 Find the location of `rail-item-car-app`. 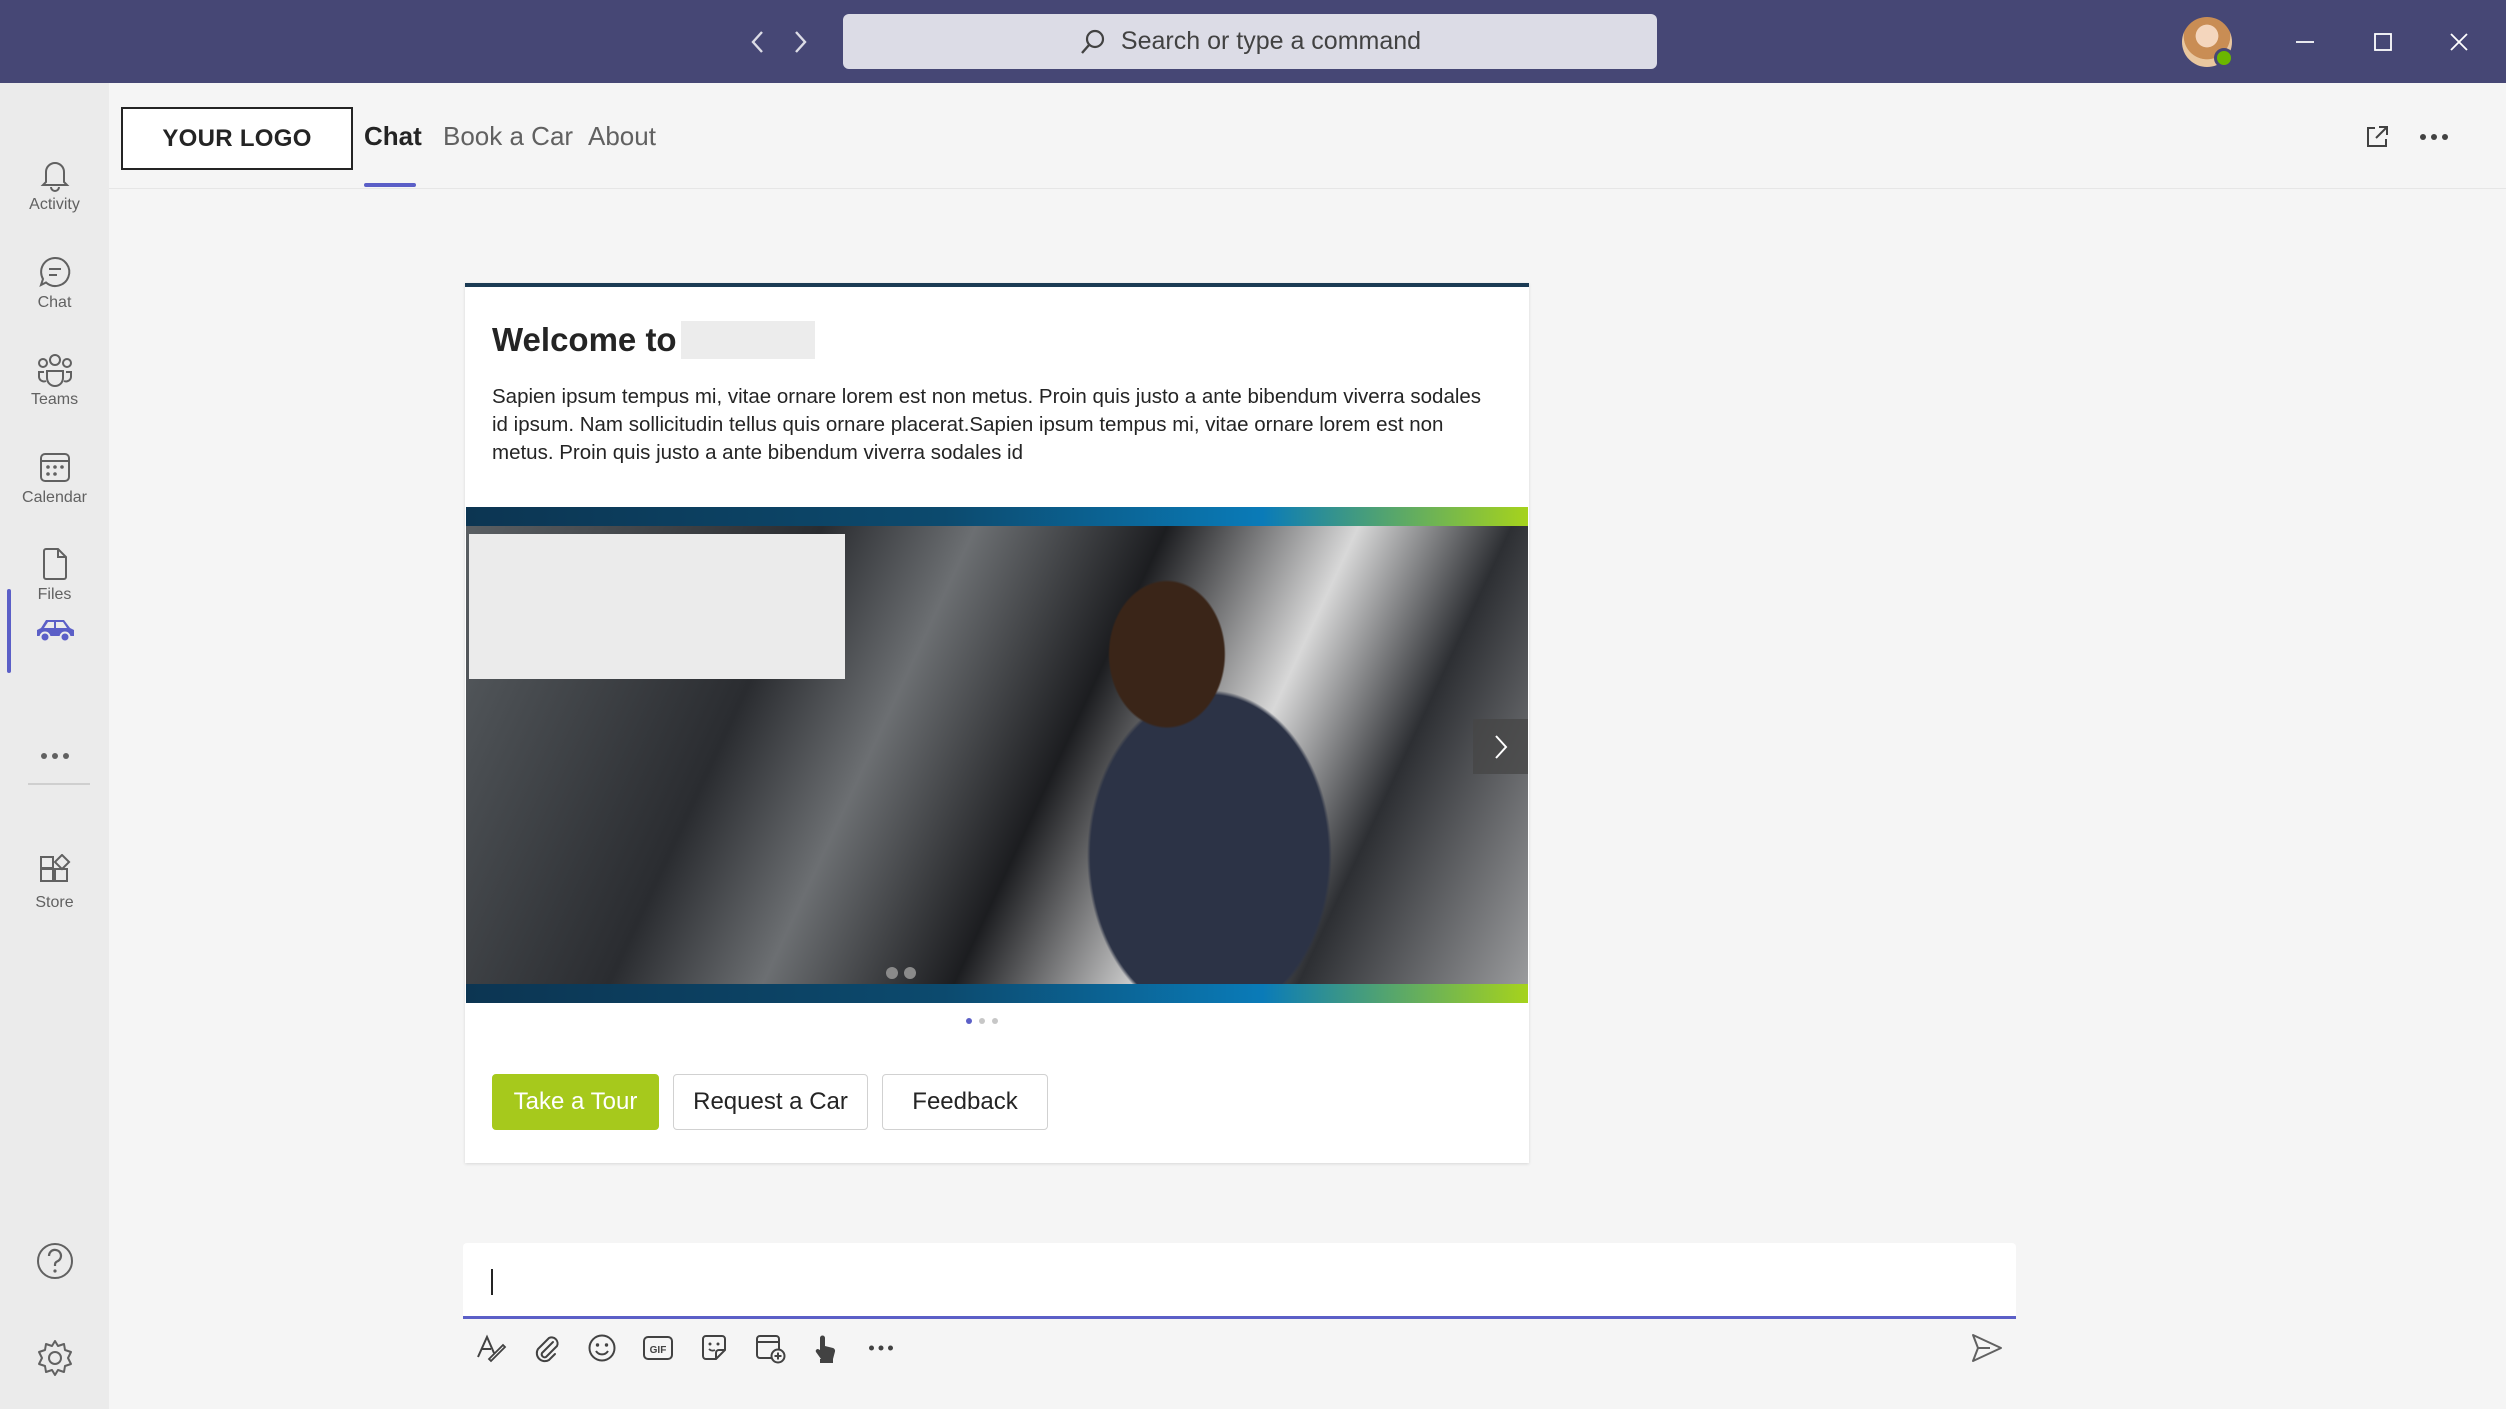

rail-item-car-app is located at coordinates (54, 631).